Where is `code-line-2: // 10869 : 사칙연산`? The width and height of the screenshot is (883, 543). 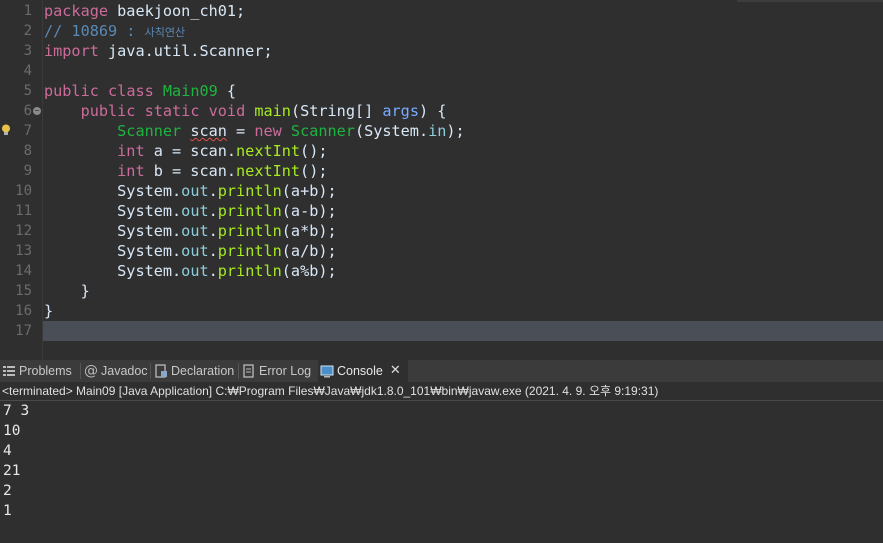 code-line-2: // 10869 : 사칙연산 is located at coordinates (114, 31).